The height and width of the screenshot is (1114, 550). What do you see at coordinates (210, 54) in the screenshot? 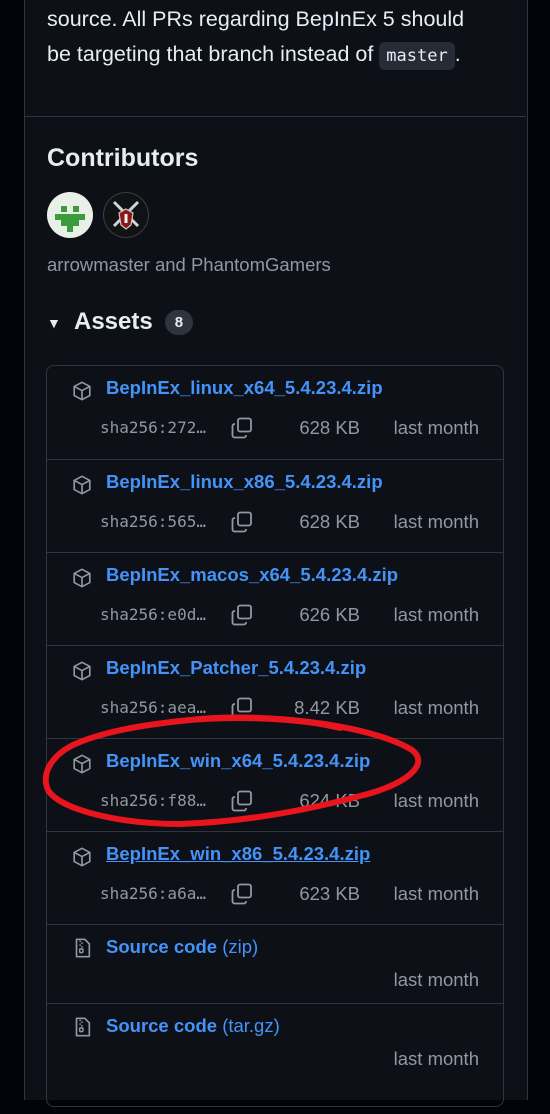
I see `release-notes-line-2: be targeting that branch instead of` at bounding box center [210, 54].